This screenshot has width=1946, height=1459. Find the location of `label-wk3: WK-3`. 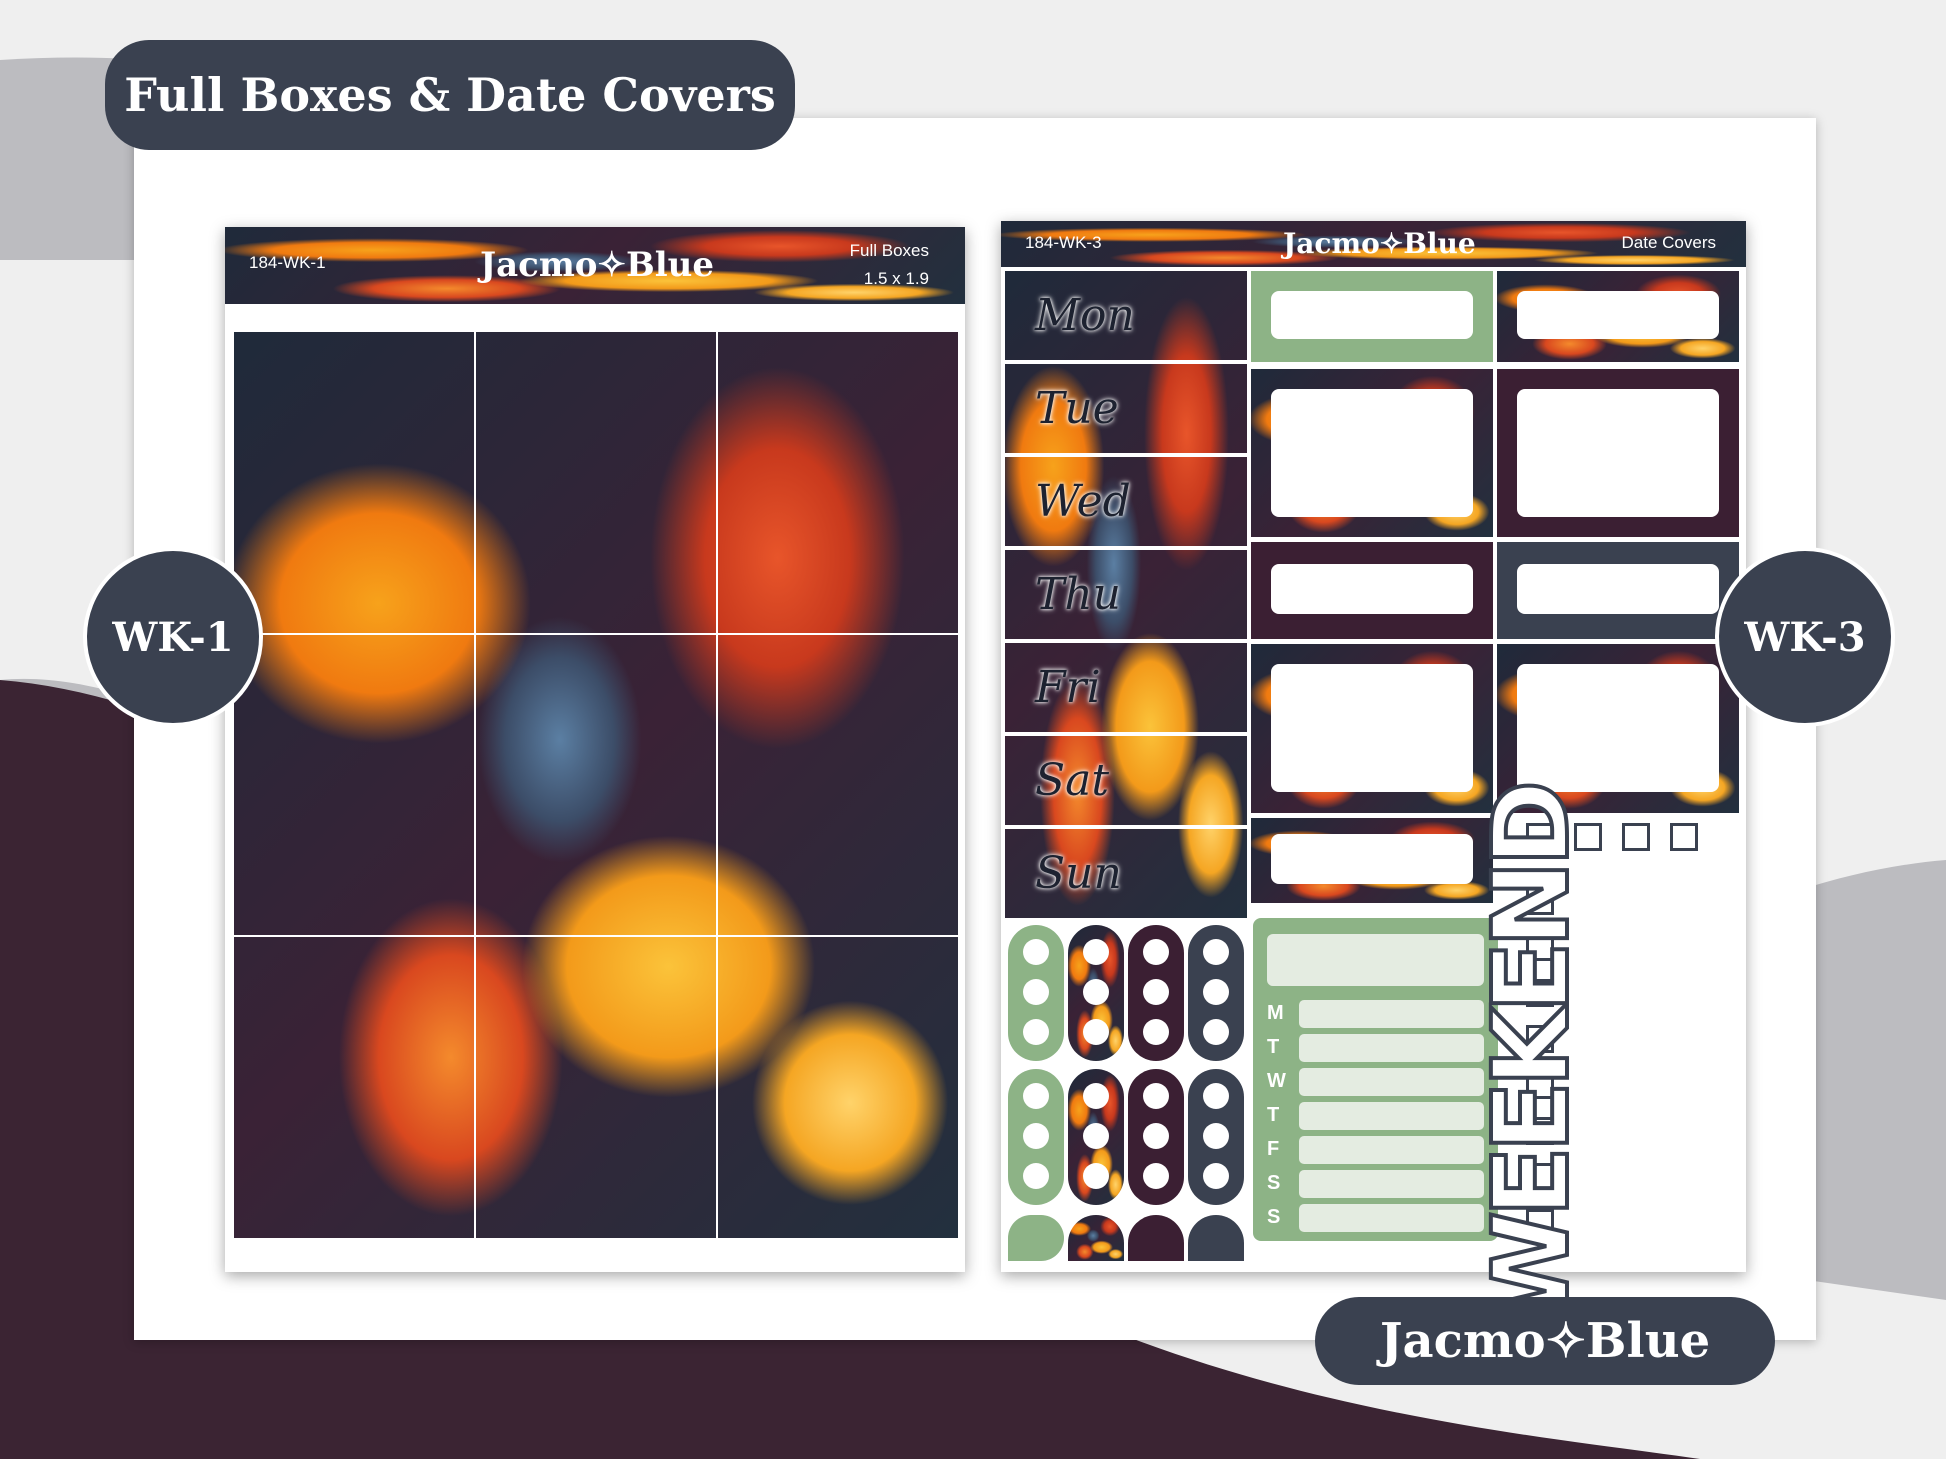

label-wk3: WK-3 is located at coordinates (1805, 637).